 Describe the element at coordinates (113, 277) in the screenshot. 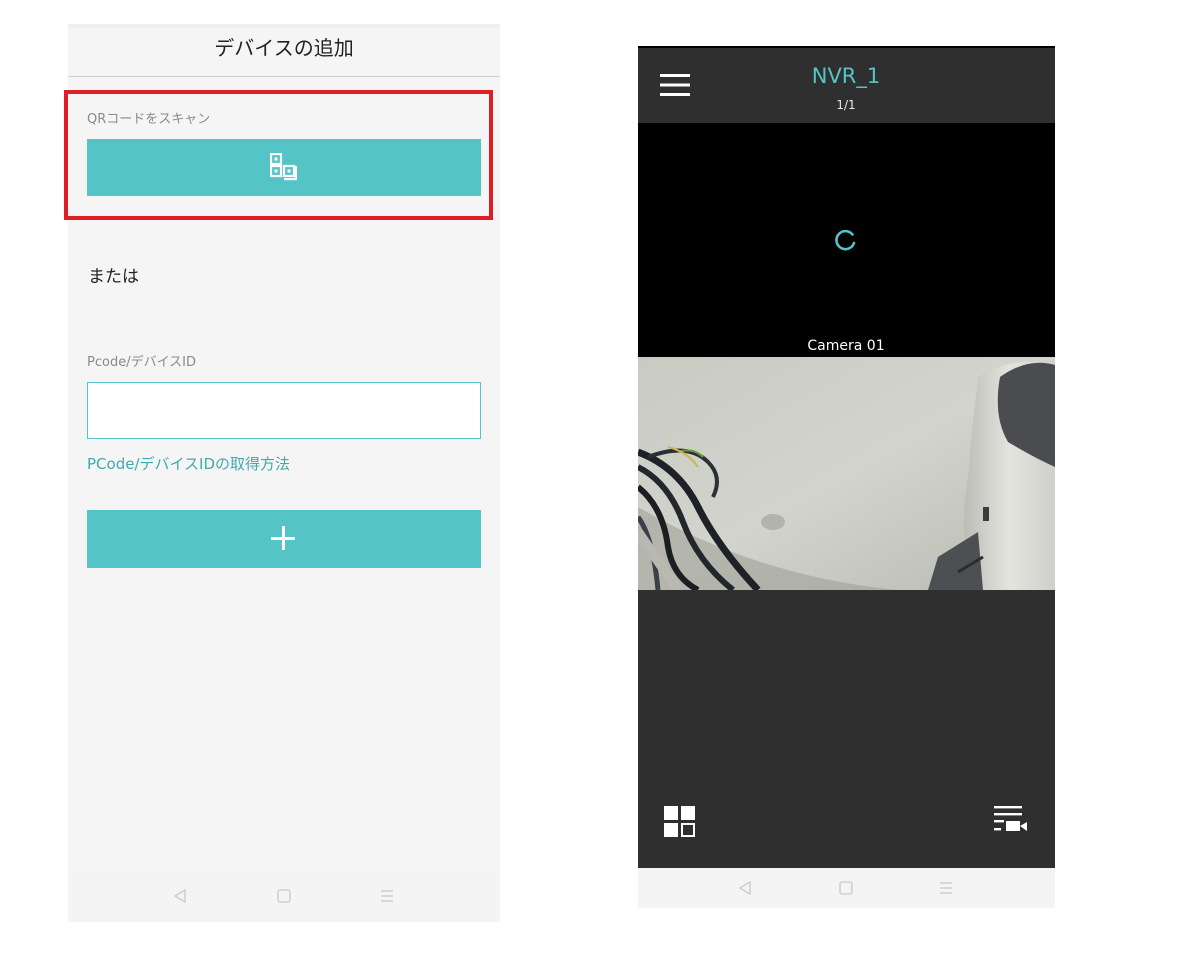

I see `or-text: または` at that location.